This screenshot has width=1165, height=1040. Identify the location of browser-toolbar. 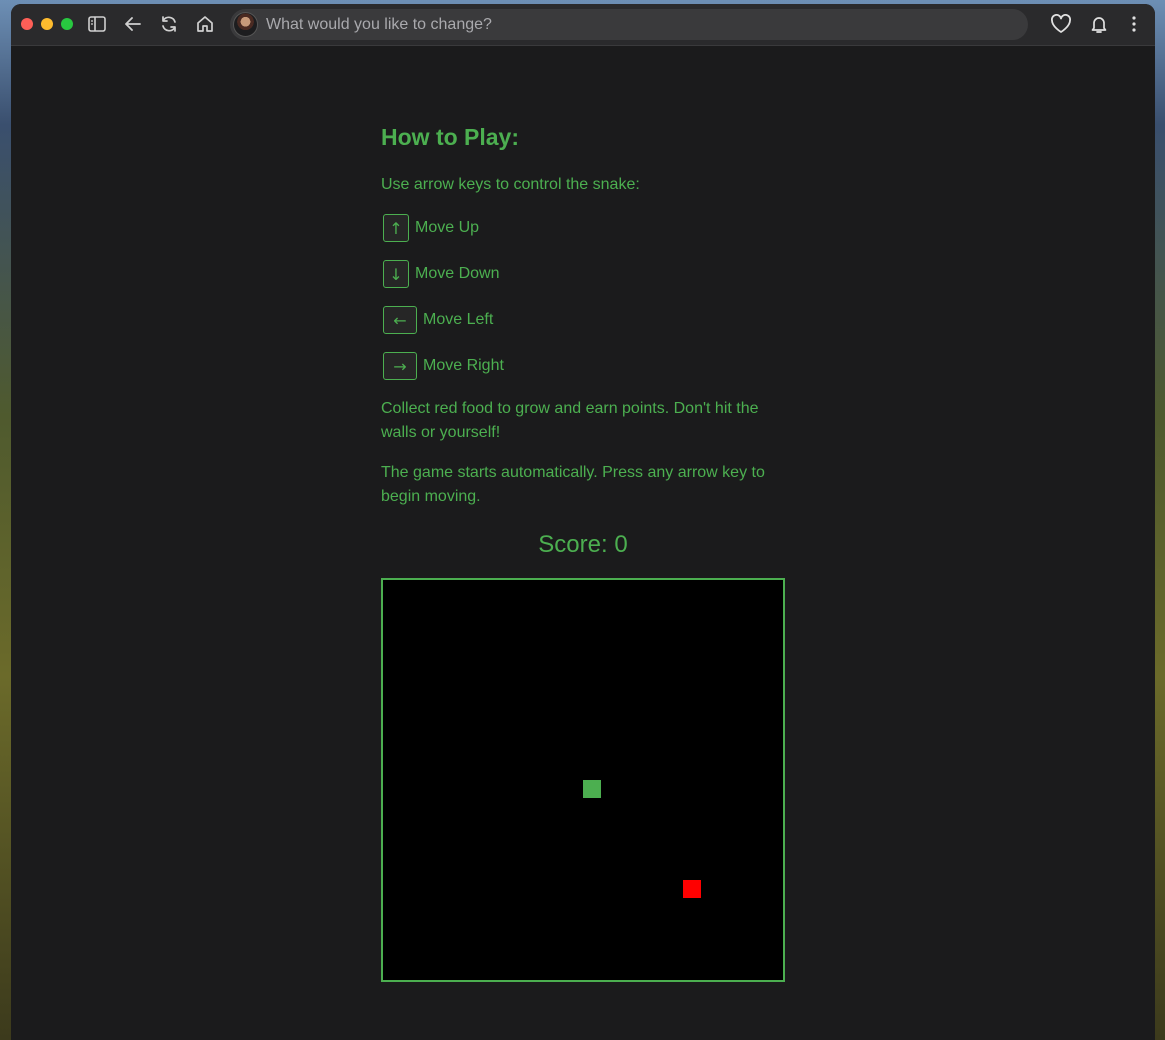
(583, 25).